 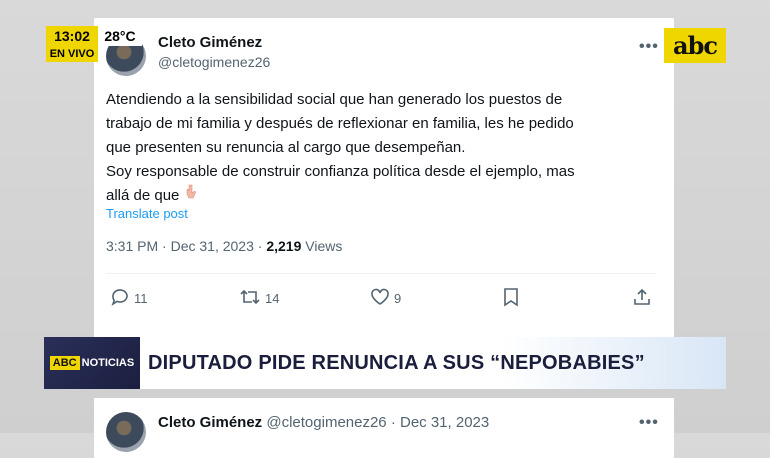 I want to click on pointing-down-hand-icon, so click(x=191, y=196).